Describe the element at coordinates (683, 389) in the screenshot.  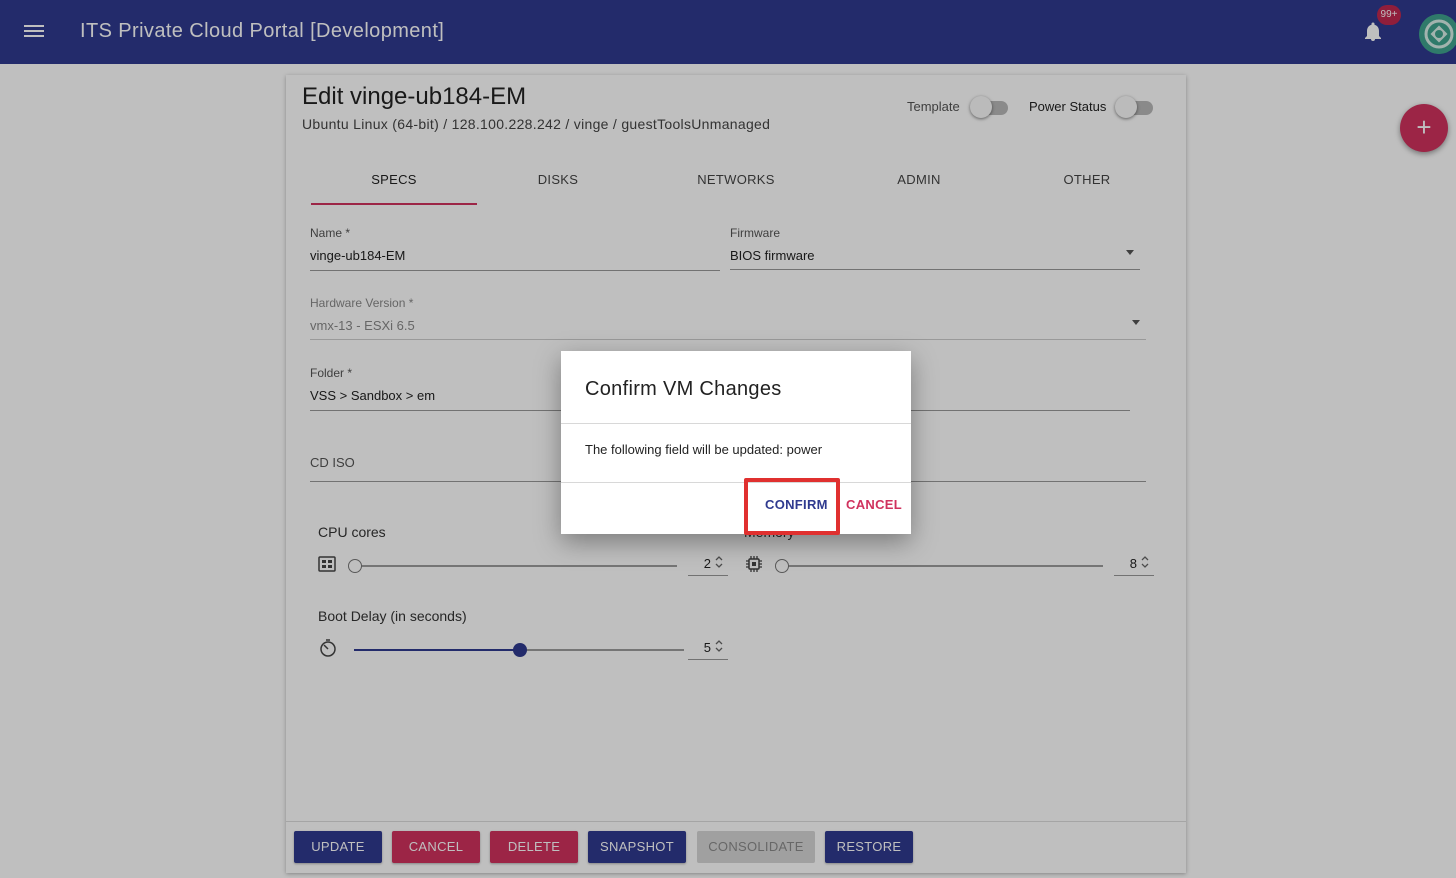
I see `dialog-title: Confirm VM Changes` at that location.